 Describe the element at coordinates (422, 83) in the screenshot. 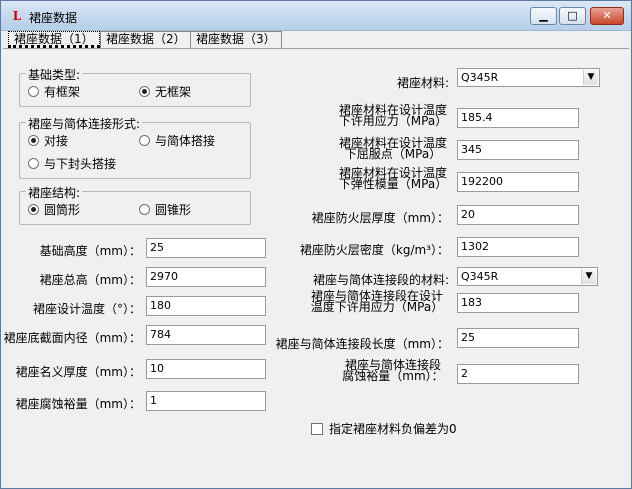

I see `skirt-material-label: 裙座材料:` at that location.